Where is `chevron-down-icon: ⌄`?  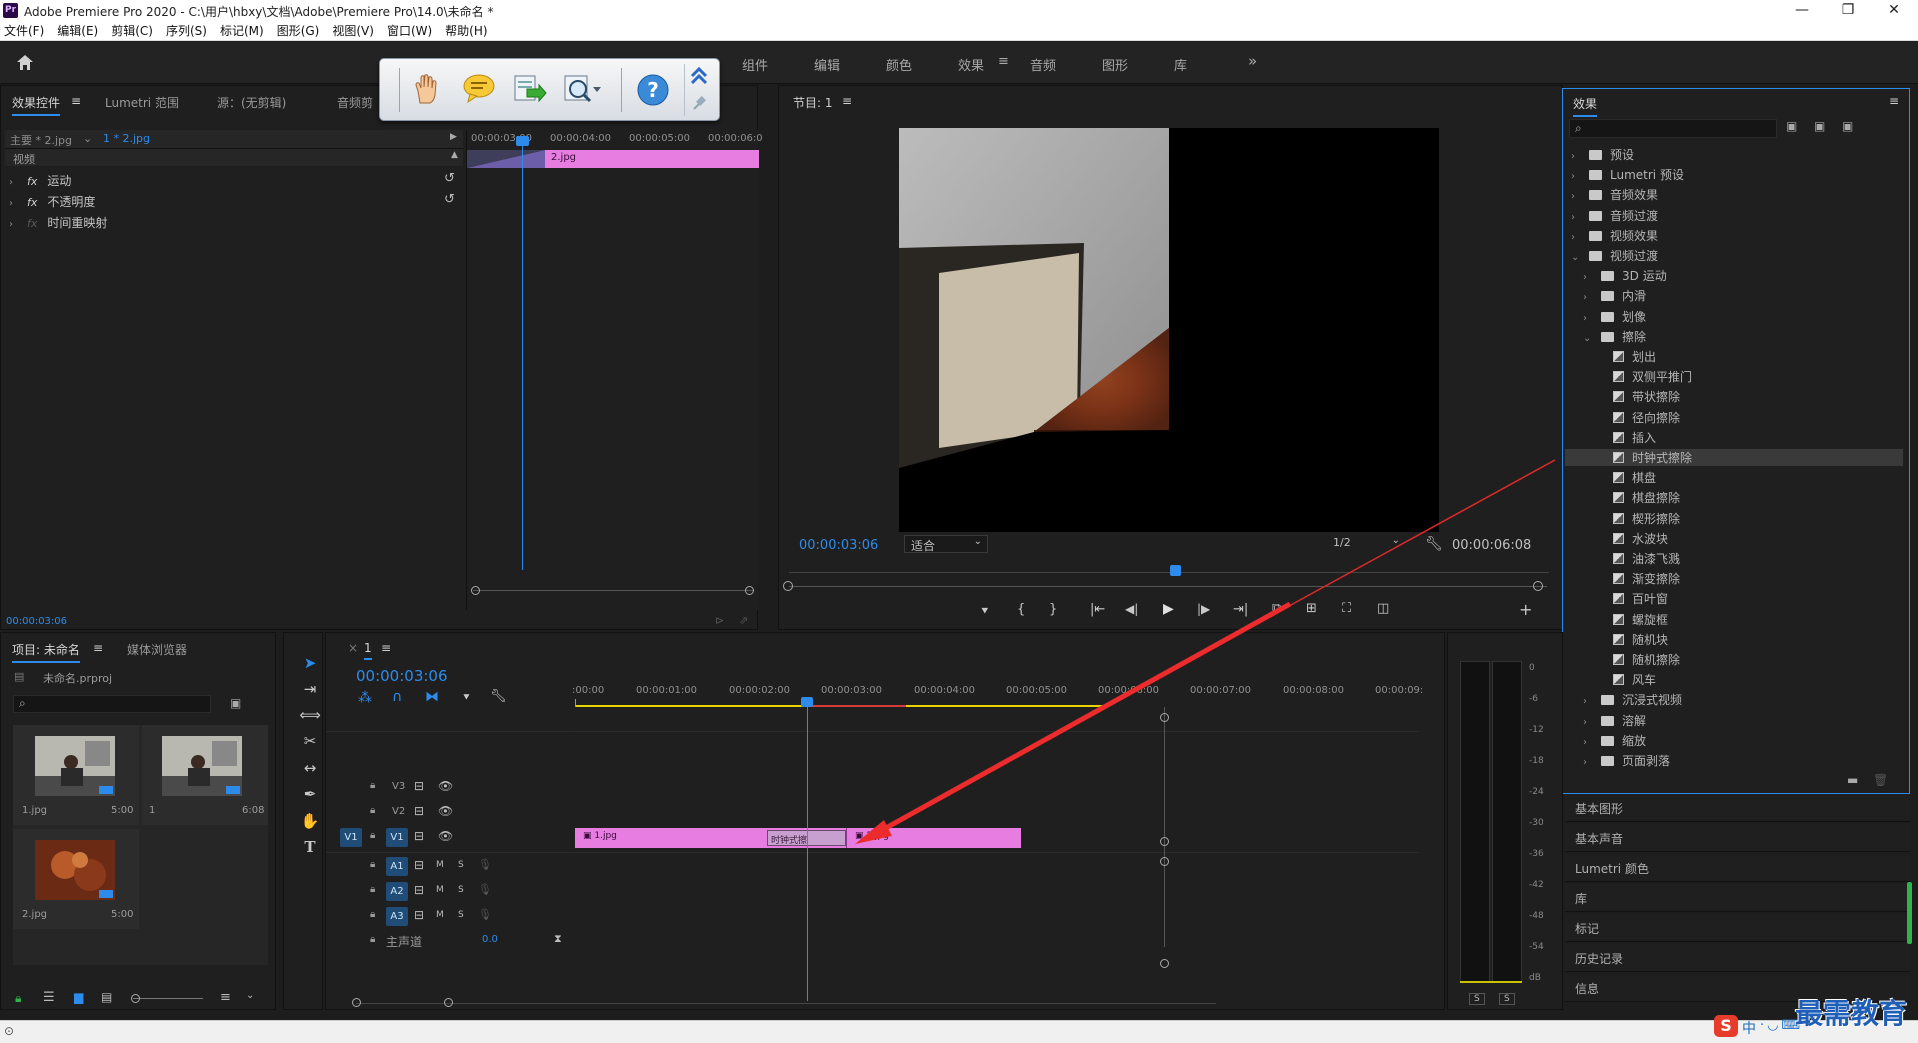
chevron-down-icon: ⌄ is located at coordinates (1588, 338).